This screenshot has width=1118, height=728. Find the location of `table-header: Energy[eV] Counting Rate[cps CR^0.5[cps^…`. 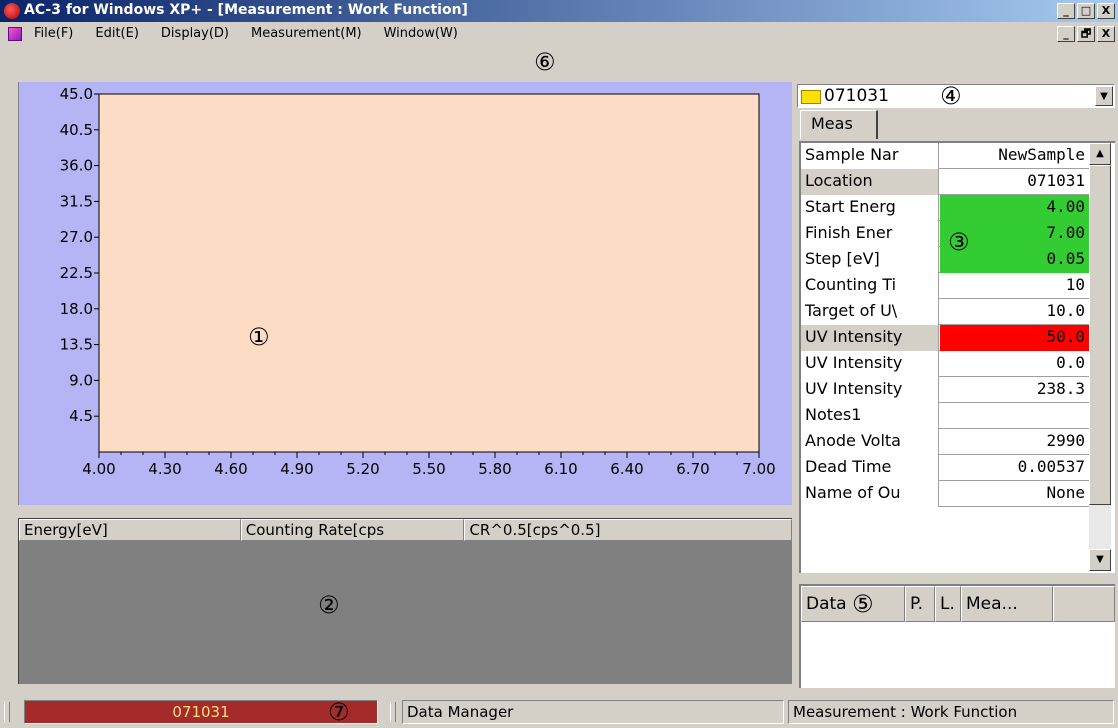

table-header: Energy[eV] Counting Rate[cps CR^0.5[cps^… is located at coordinates (406, 530).